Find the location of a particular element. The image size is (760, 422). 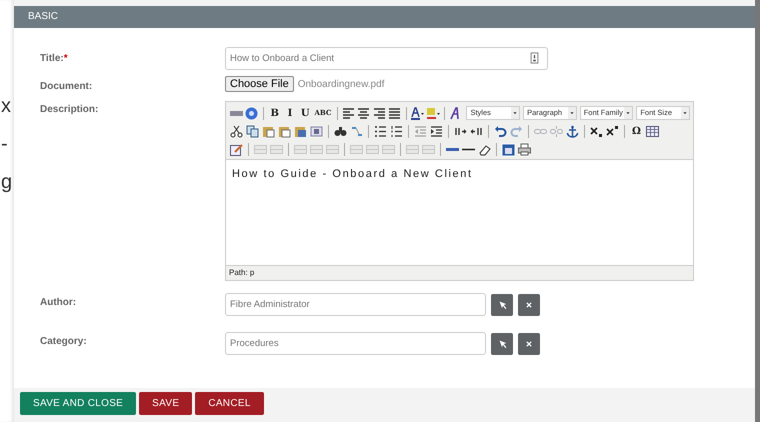

undo-button is located at coordinates (500, 131).